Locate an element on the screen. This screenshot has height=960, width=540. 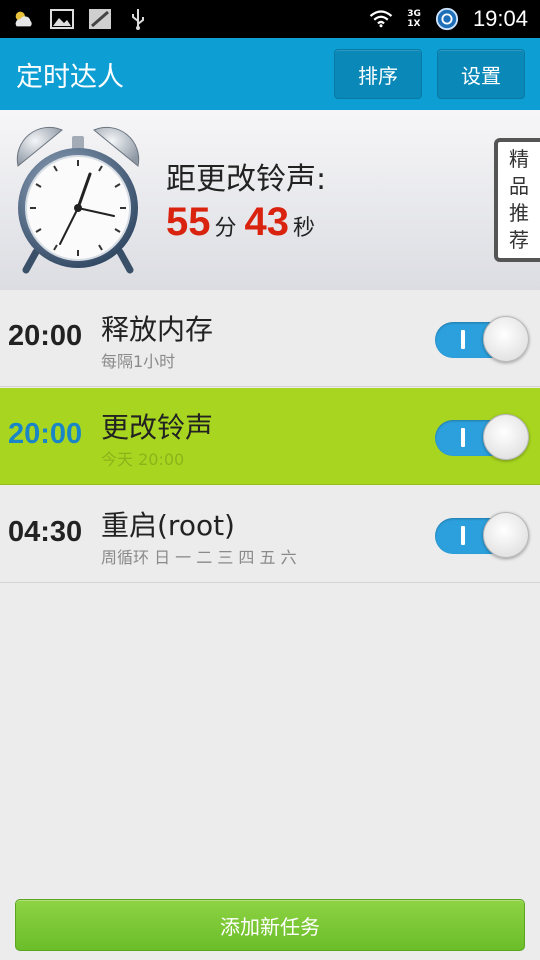
countdown-seconds: 43 is located at coordinates (267, 222).